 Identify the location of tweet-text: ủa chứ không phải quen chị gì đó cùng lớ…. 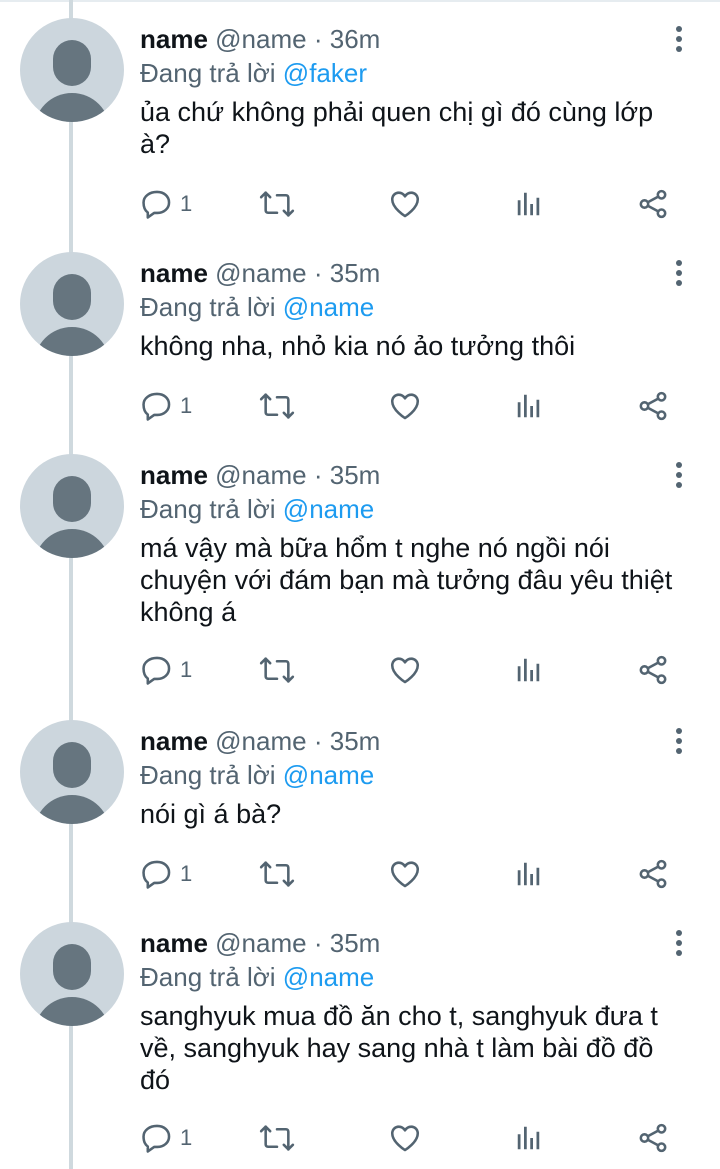
(397, 128).